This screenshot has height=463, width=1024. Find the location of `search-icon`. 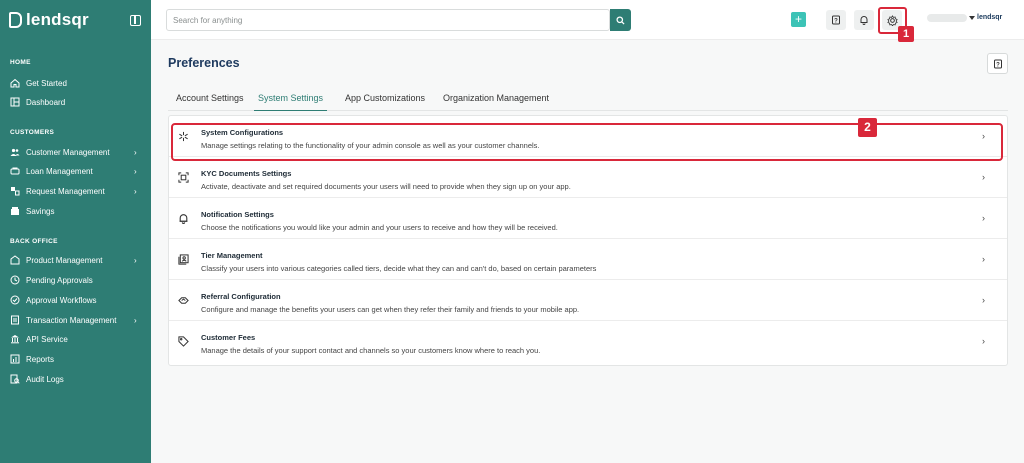

search-icon is located at coordinates (620, 20).